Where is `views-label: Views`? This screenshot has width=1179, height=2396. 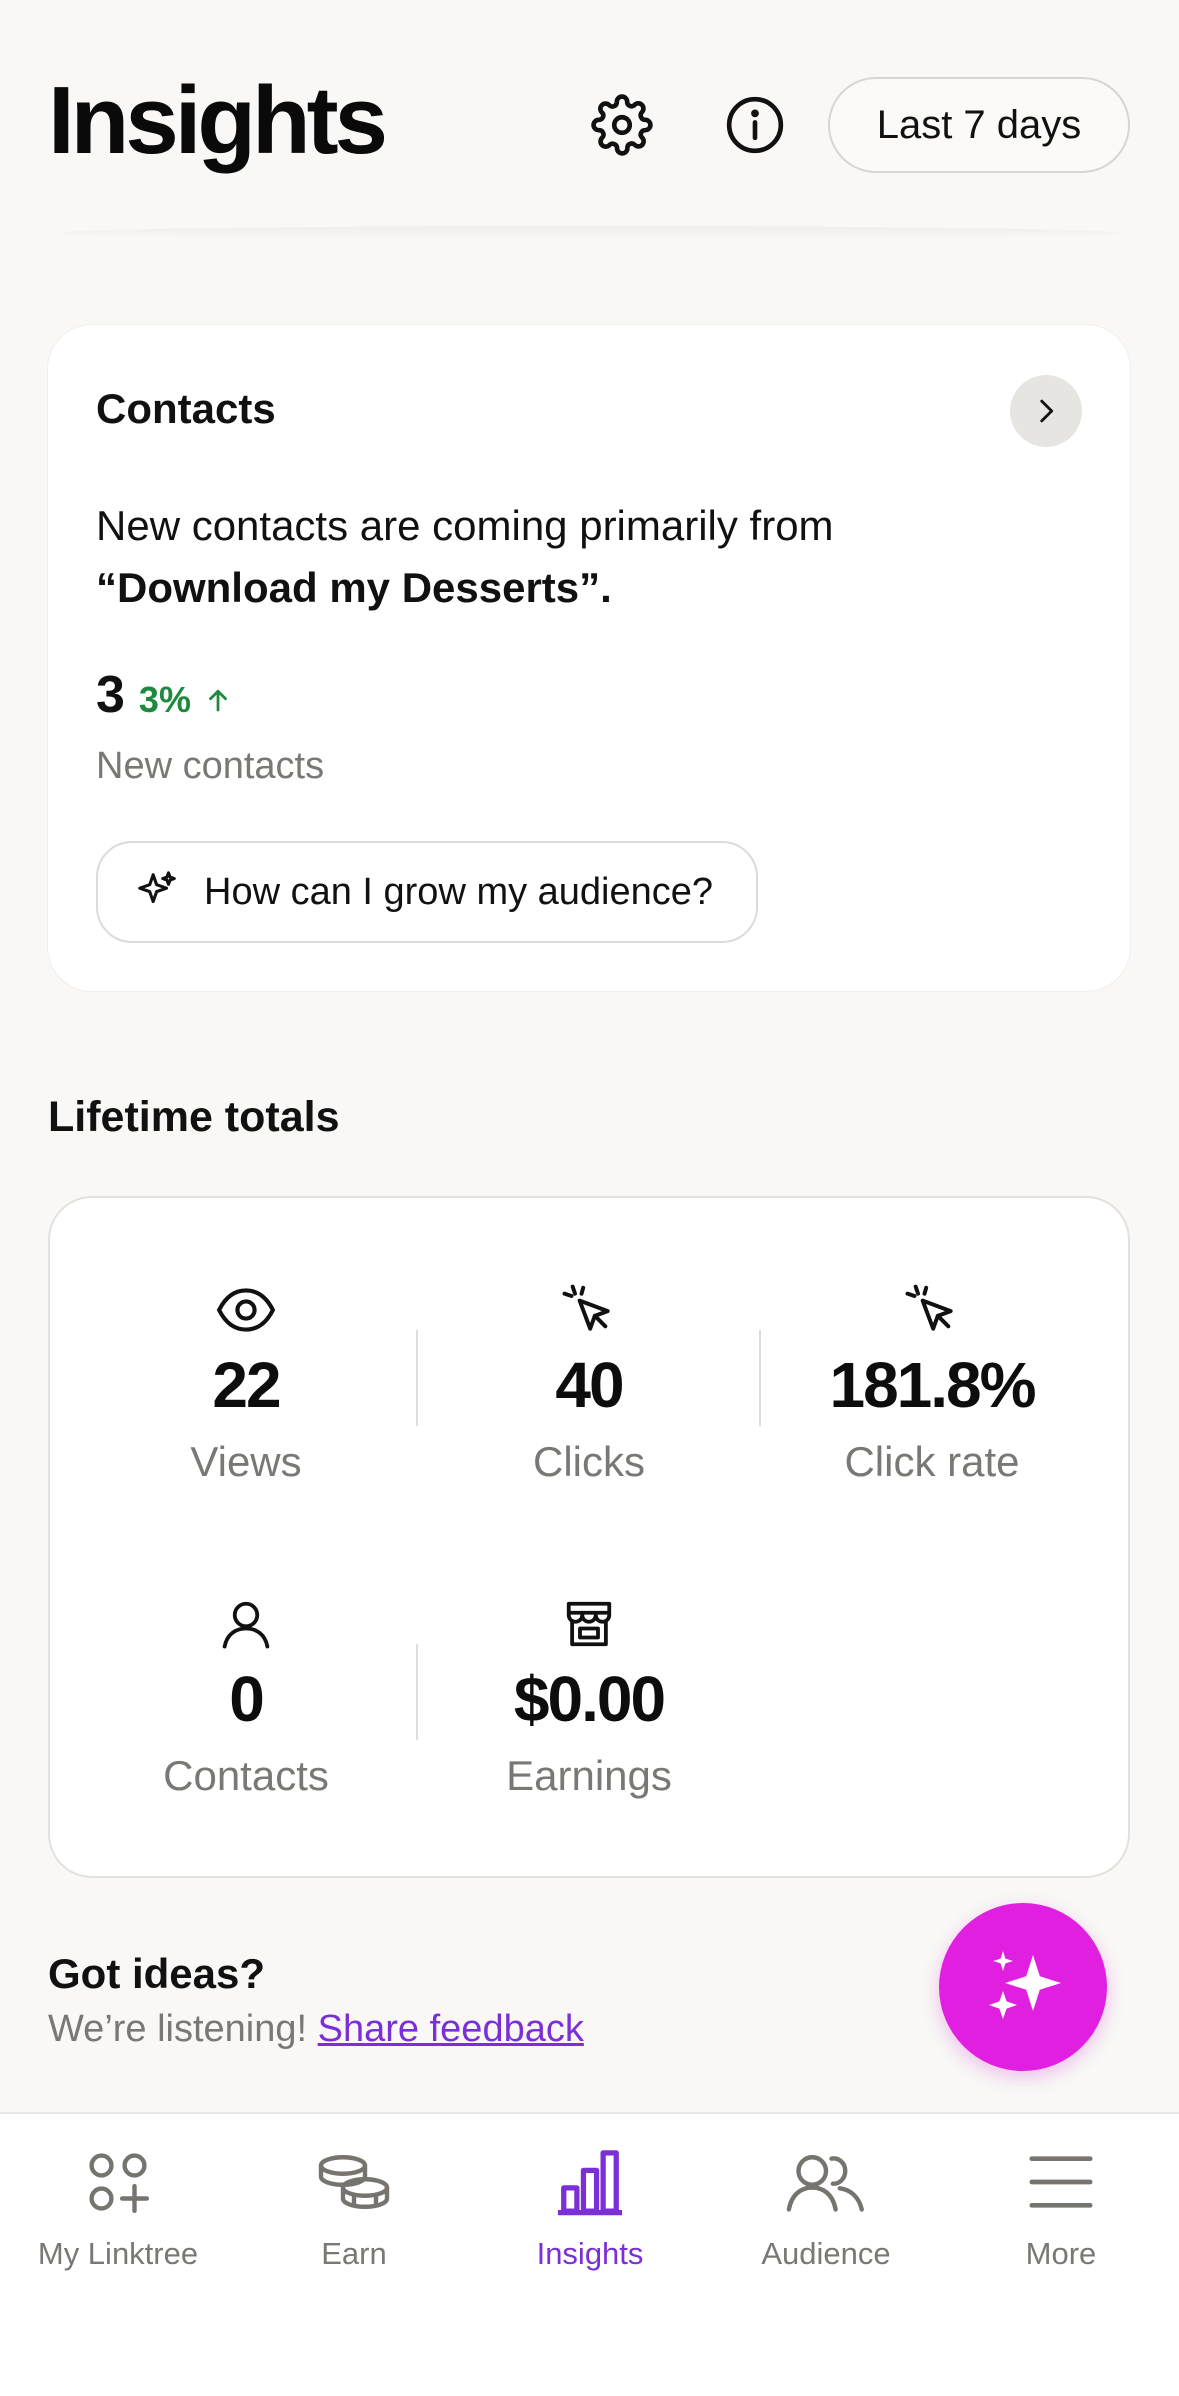 views-label: Views is located at coordinates (246, 1461).